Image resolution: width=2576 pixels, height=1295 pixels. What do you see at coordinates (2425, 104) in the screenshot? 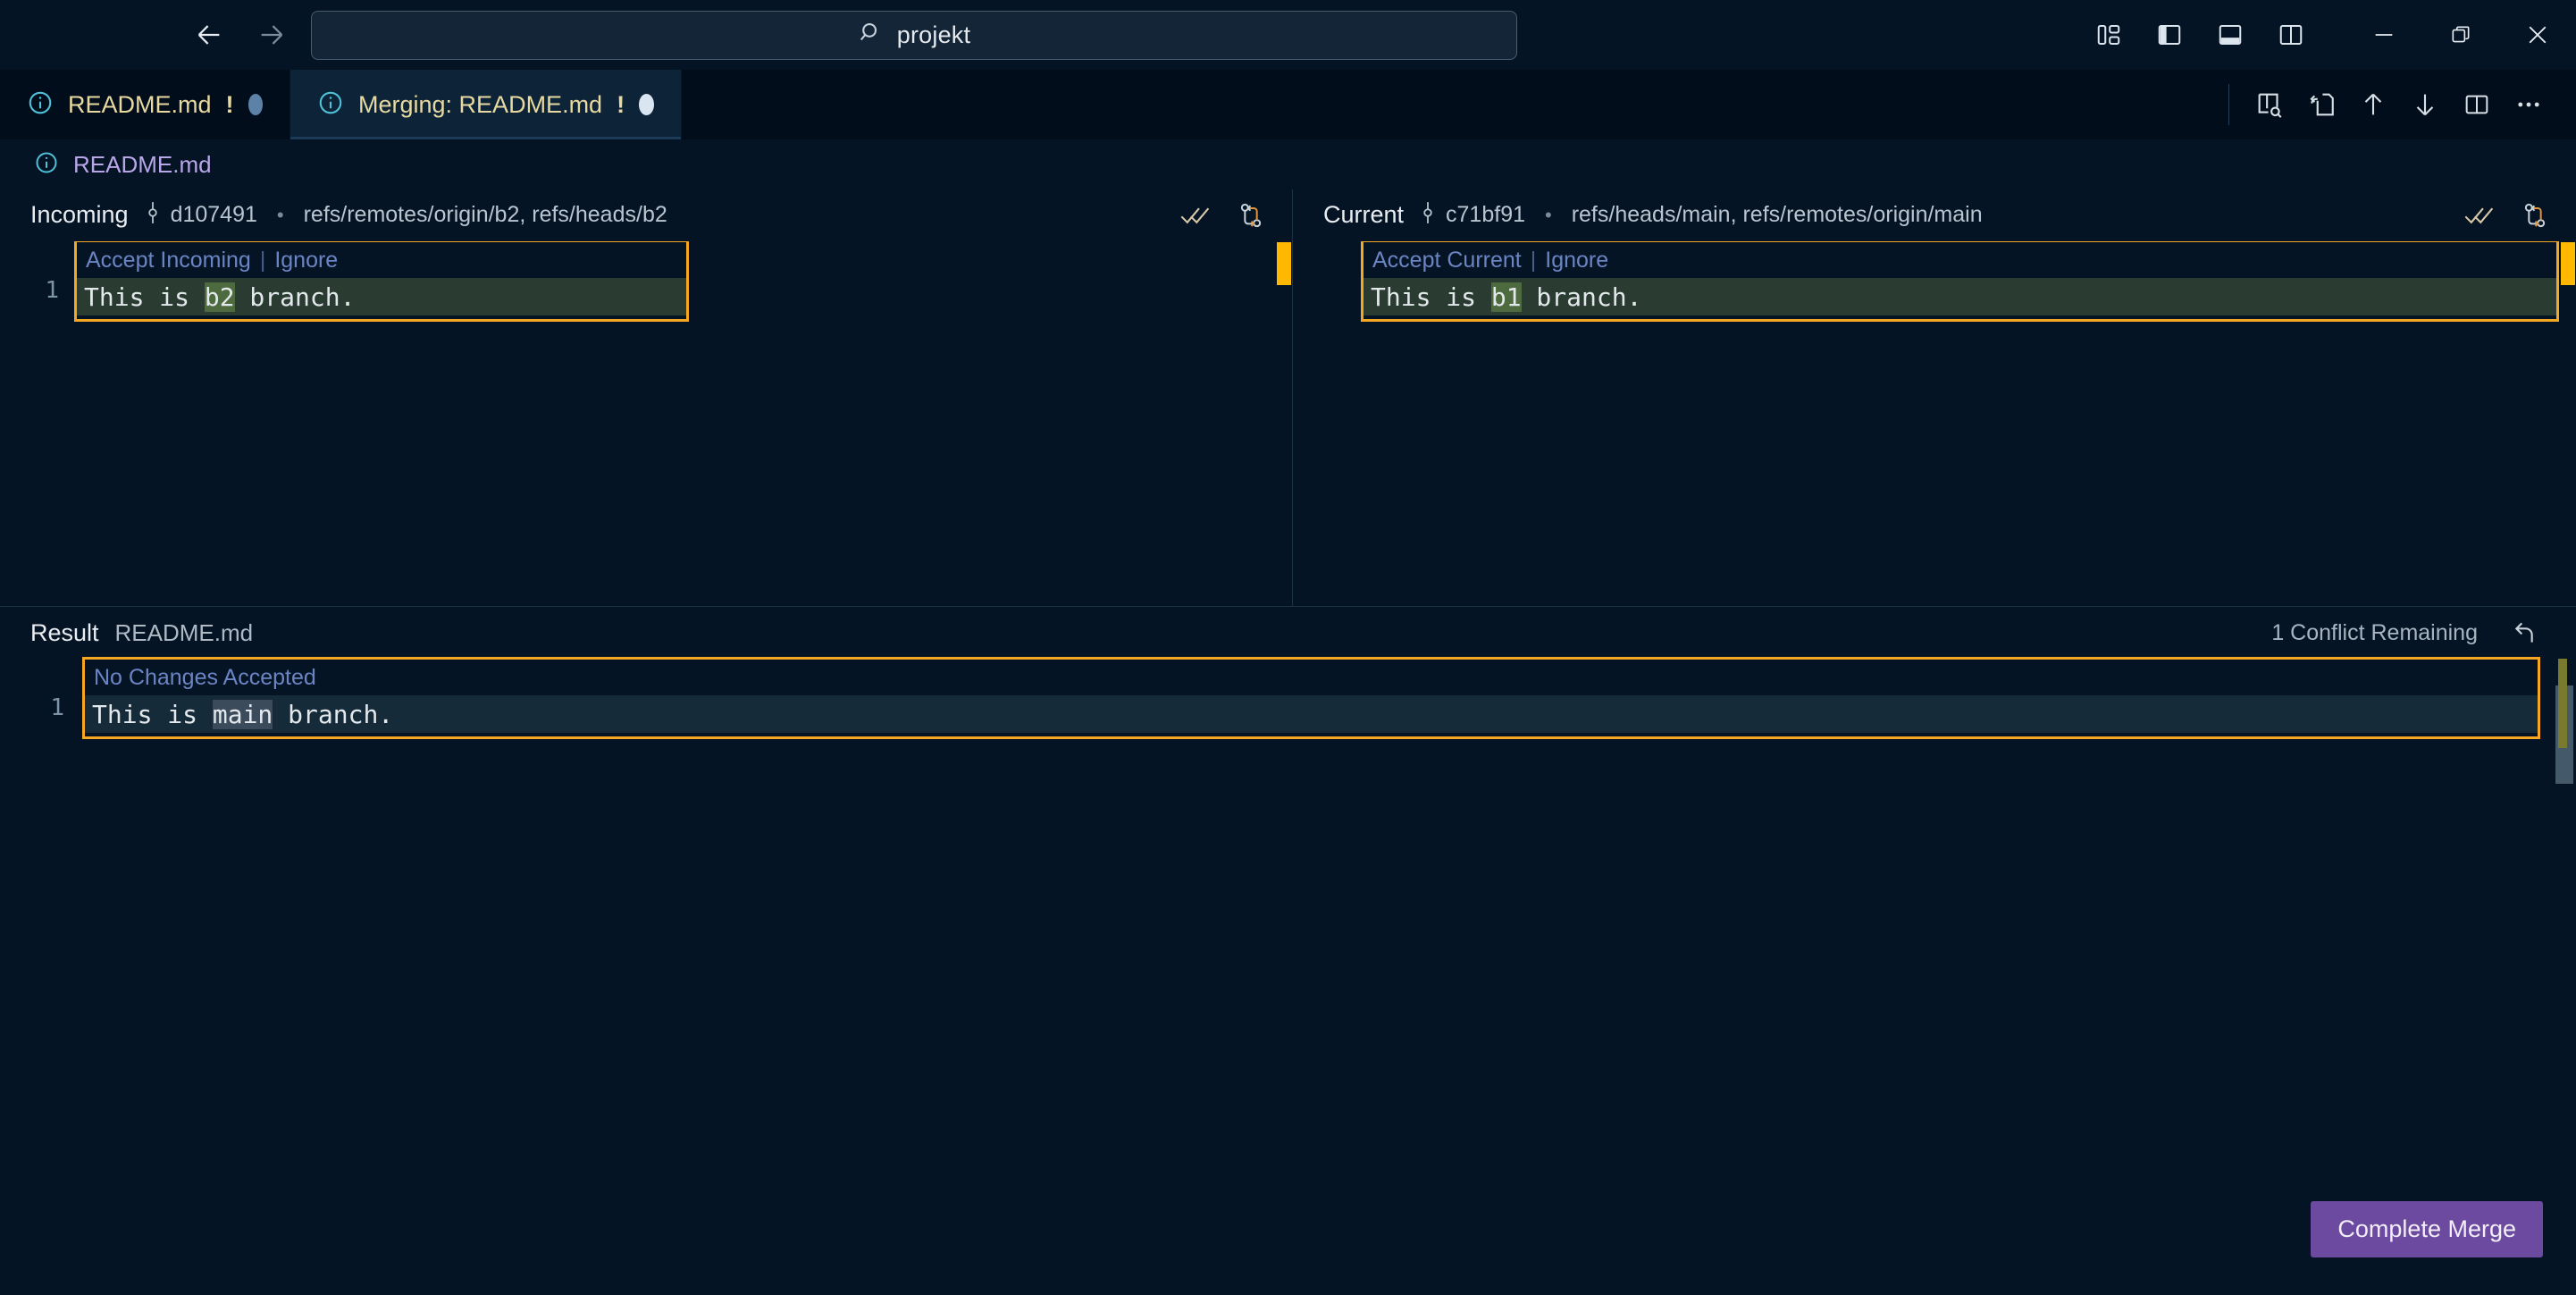
I see `next-conflict-icon` at bounding box center [2425, 104].